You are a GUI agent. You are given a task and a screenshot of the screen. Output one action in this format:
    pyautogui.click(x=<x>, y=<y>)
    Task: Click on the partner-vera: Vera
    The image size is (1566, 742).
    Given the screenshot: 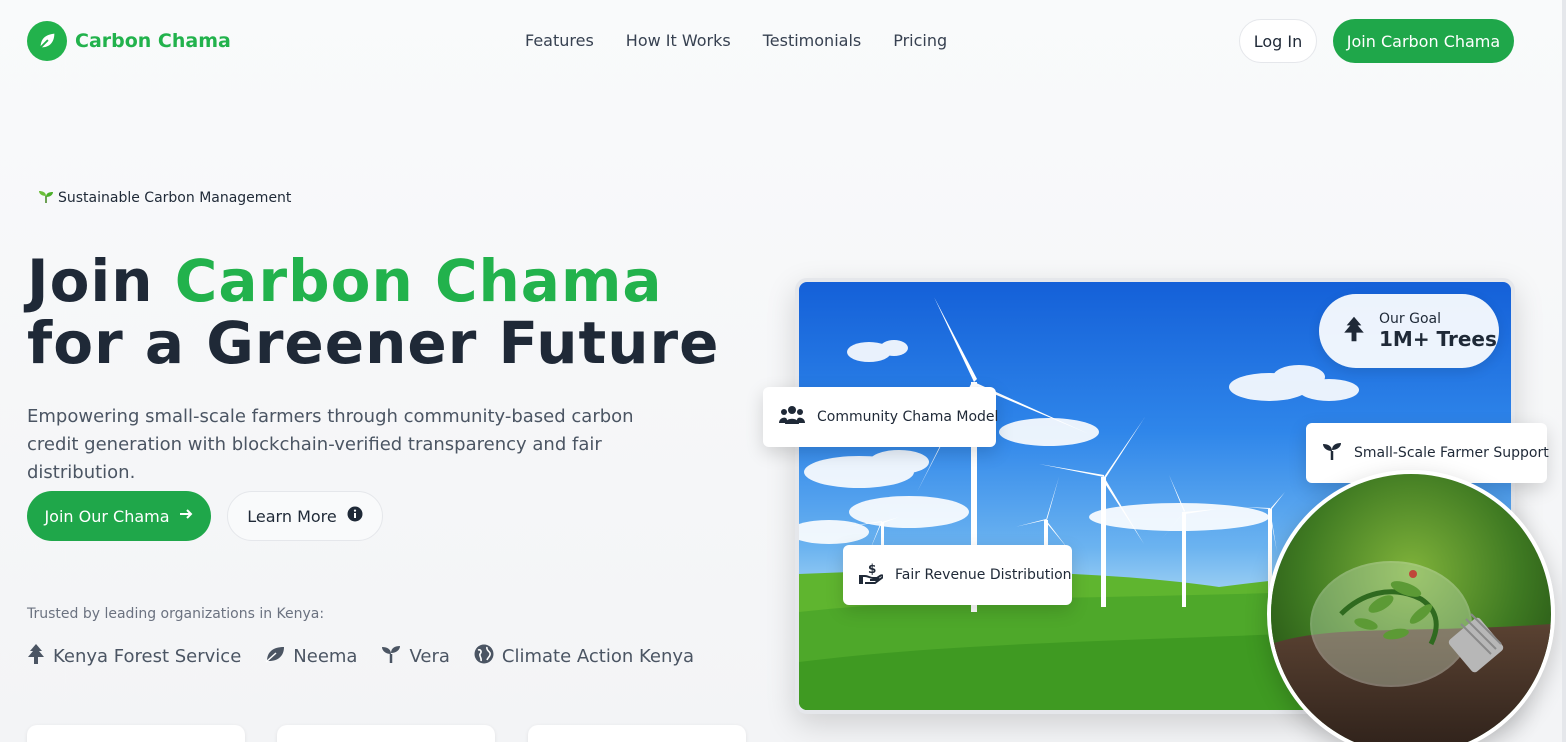 What is the action you would take?
    pyautogui.click(x=415, y=656)
    